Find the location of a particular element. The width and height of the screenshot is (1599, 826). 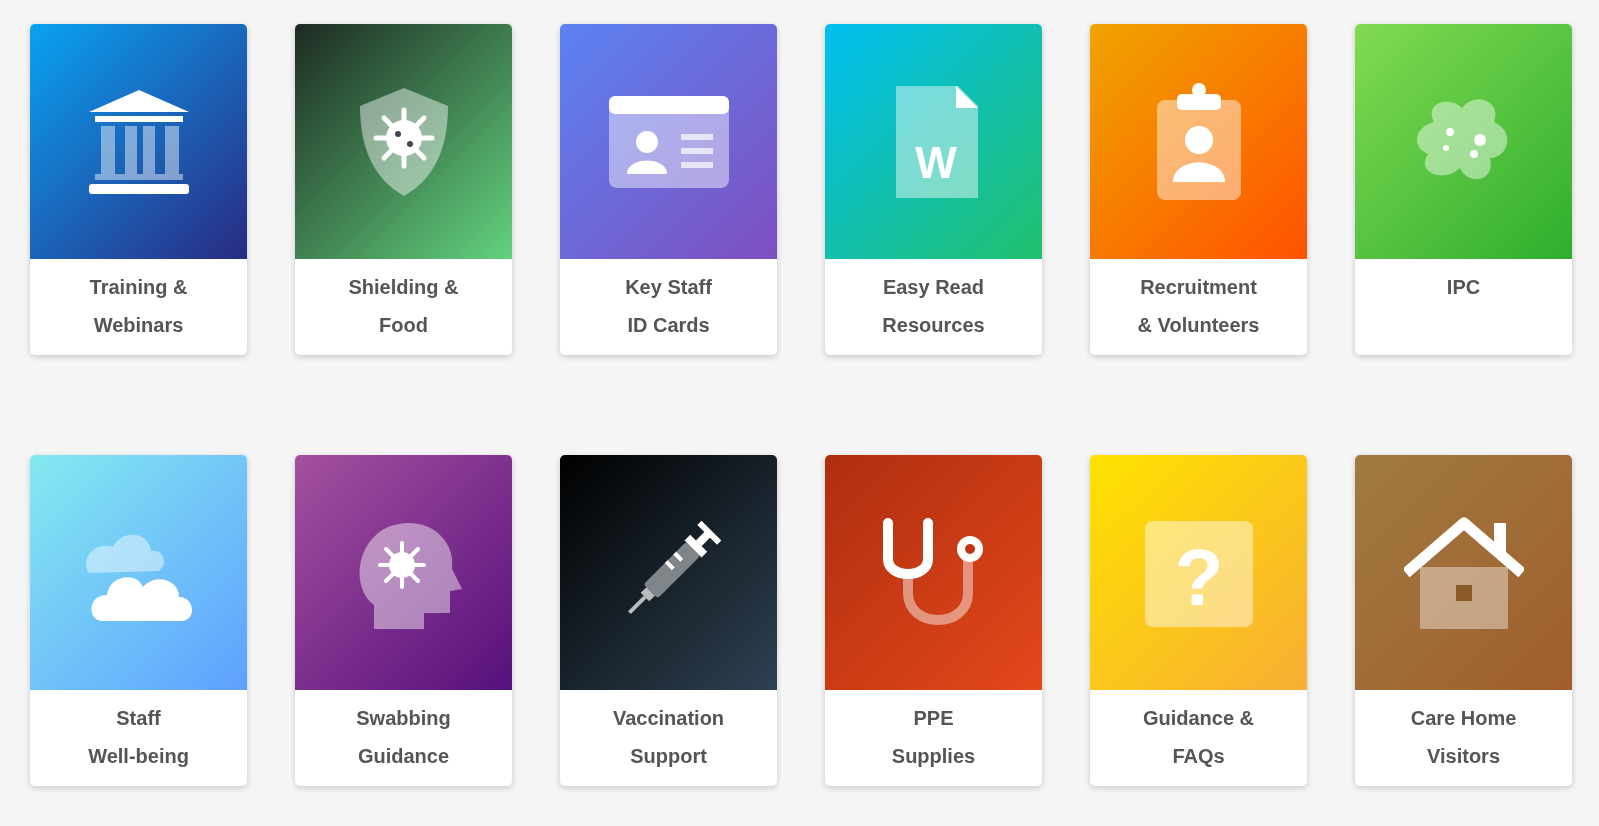

tile-label: Vaccination is located at coordinates (668, 718).